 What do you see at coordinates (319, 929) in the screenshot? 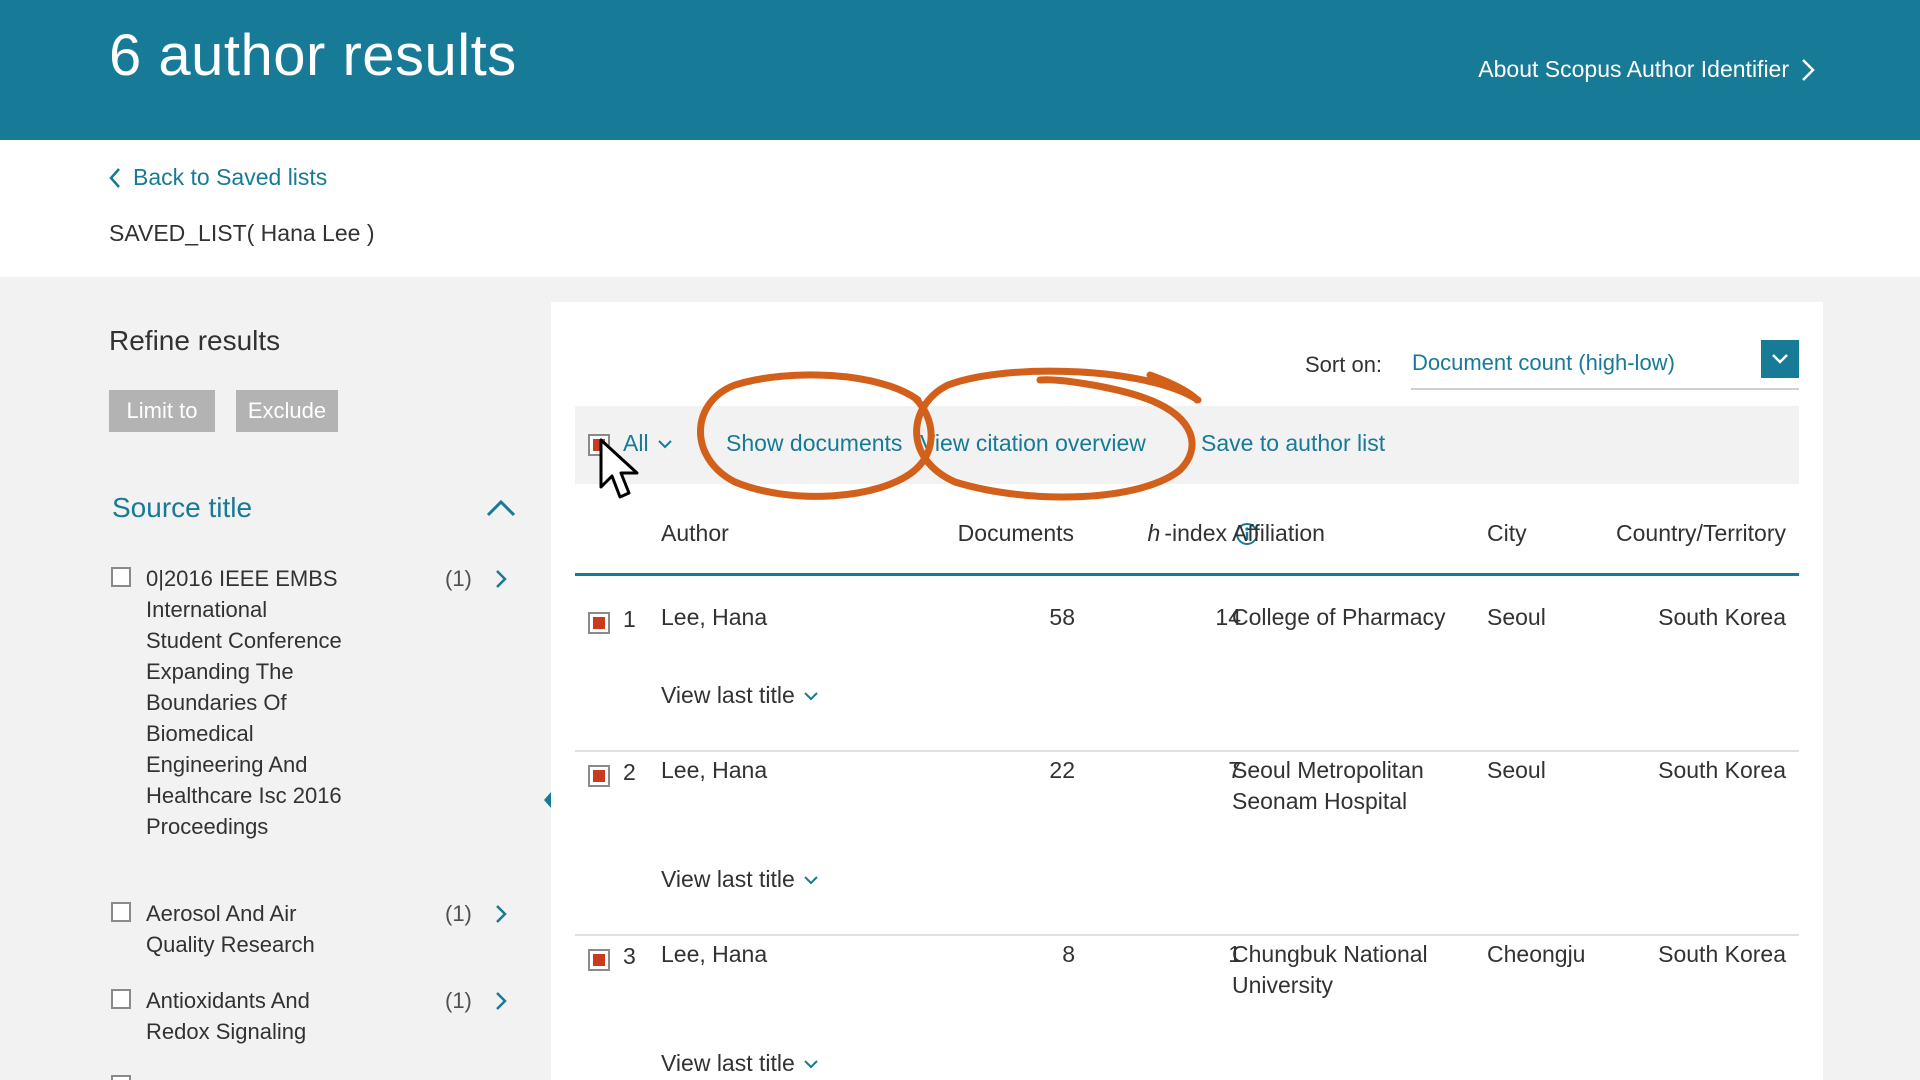
I see `facet-item: Aerosol And Air Quality Research (1)` at bounding box center [319, 929].